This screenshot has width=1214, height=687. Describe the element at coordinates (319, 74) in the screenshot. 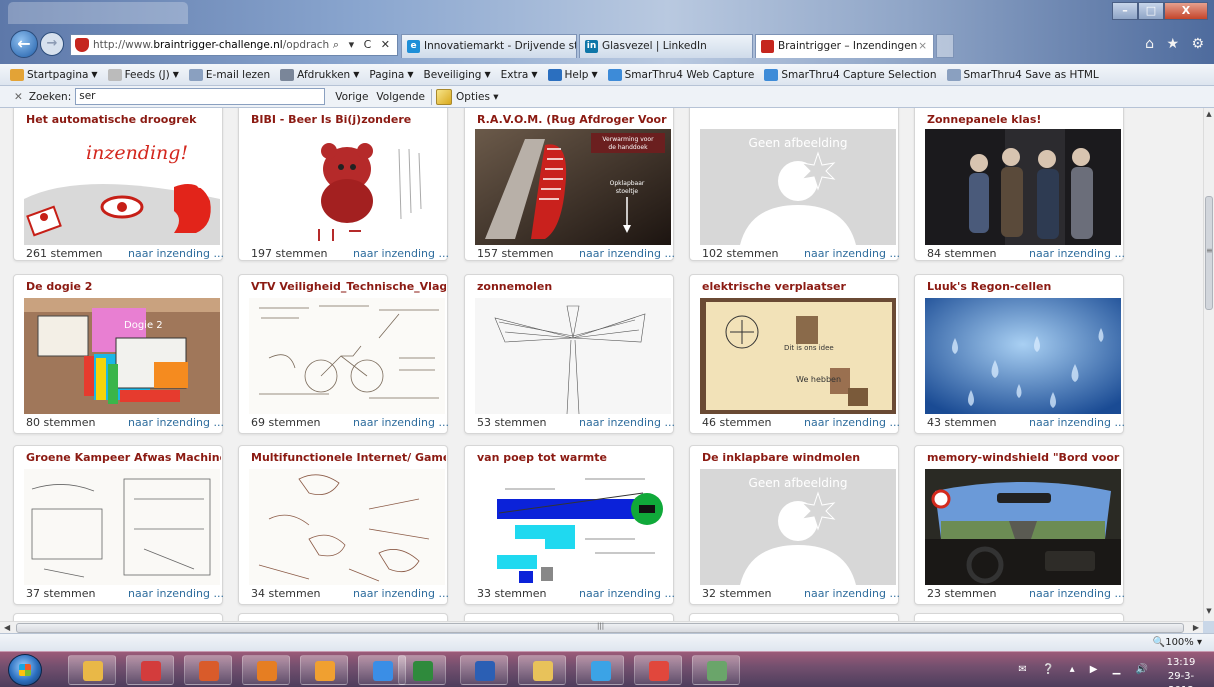

I see `cmd-afdrukken: Afdrukken ▼` at that location.